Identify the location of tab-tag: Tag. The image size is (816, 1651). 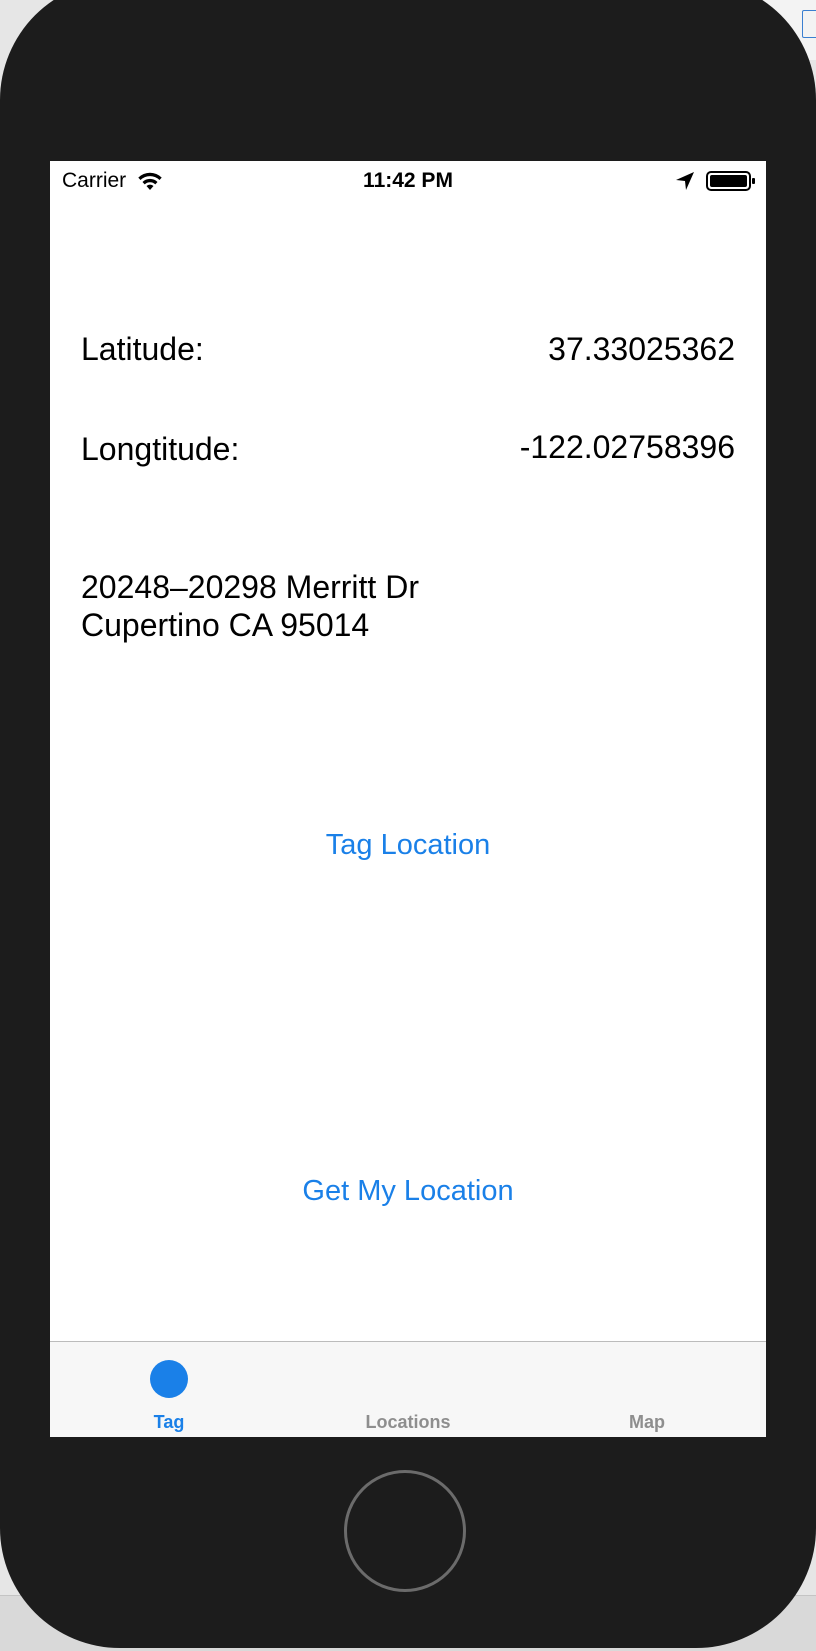
(169, 1389).